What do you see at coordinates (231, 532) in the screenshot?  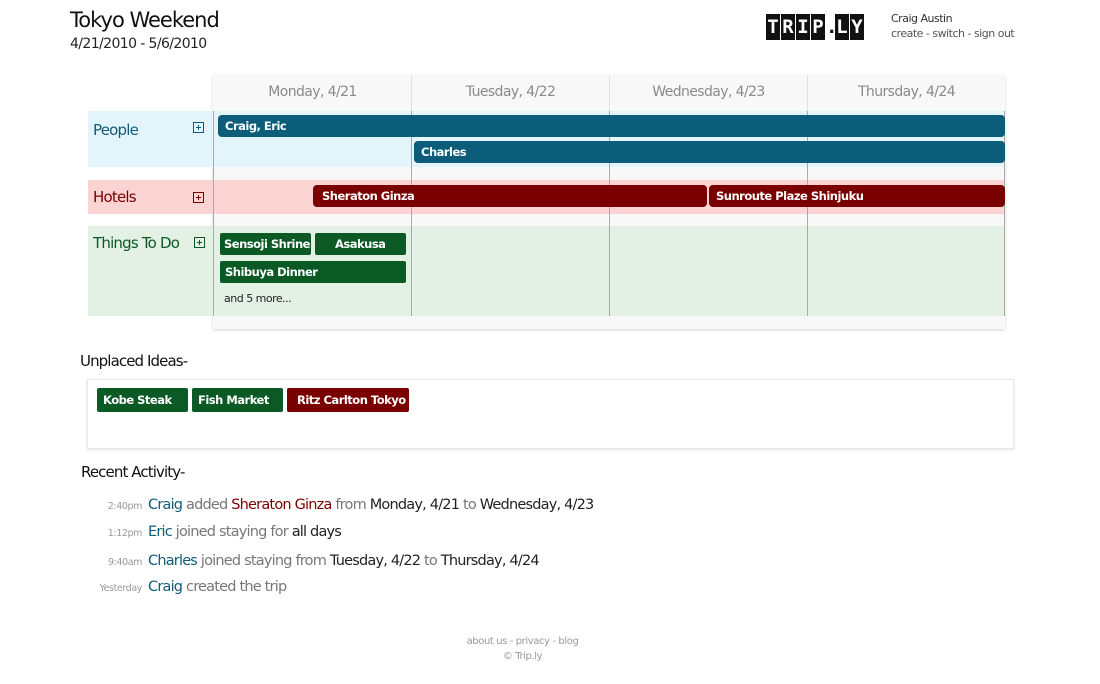 I see `activity-verb: joined staying for` at bounding box center [231, 532].